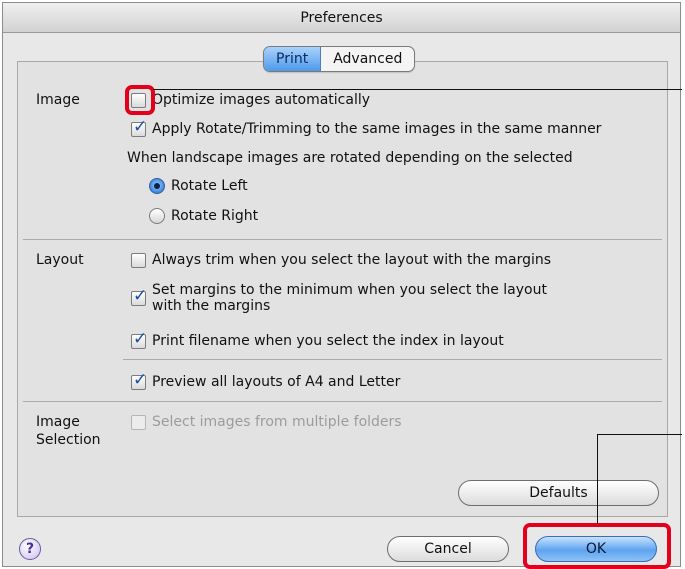 The height and width of the screenshot is (569, 685). Describe the element at coordinates (209, 186) in the screenshot. I see `rotate-left-label: Rotate Left` at that location.